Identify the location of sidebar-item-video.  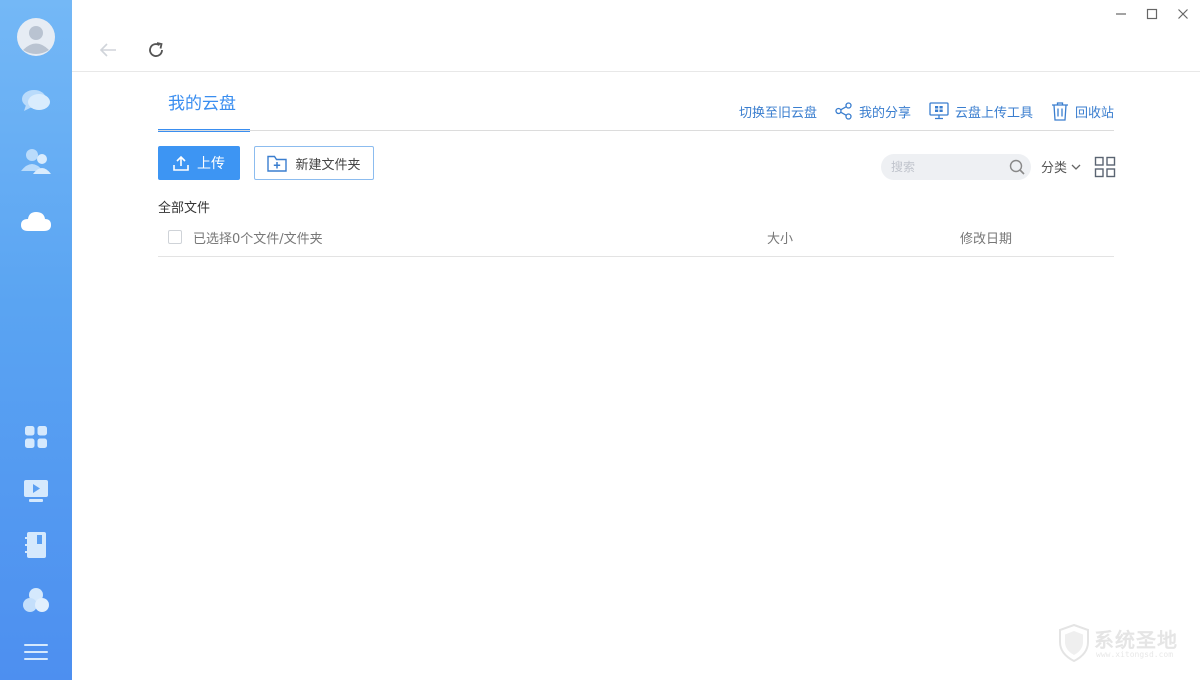
(36, 491).